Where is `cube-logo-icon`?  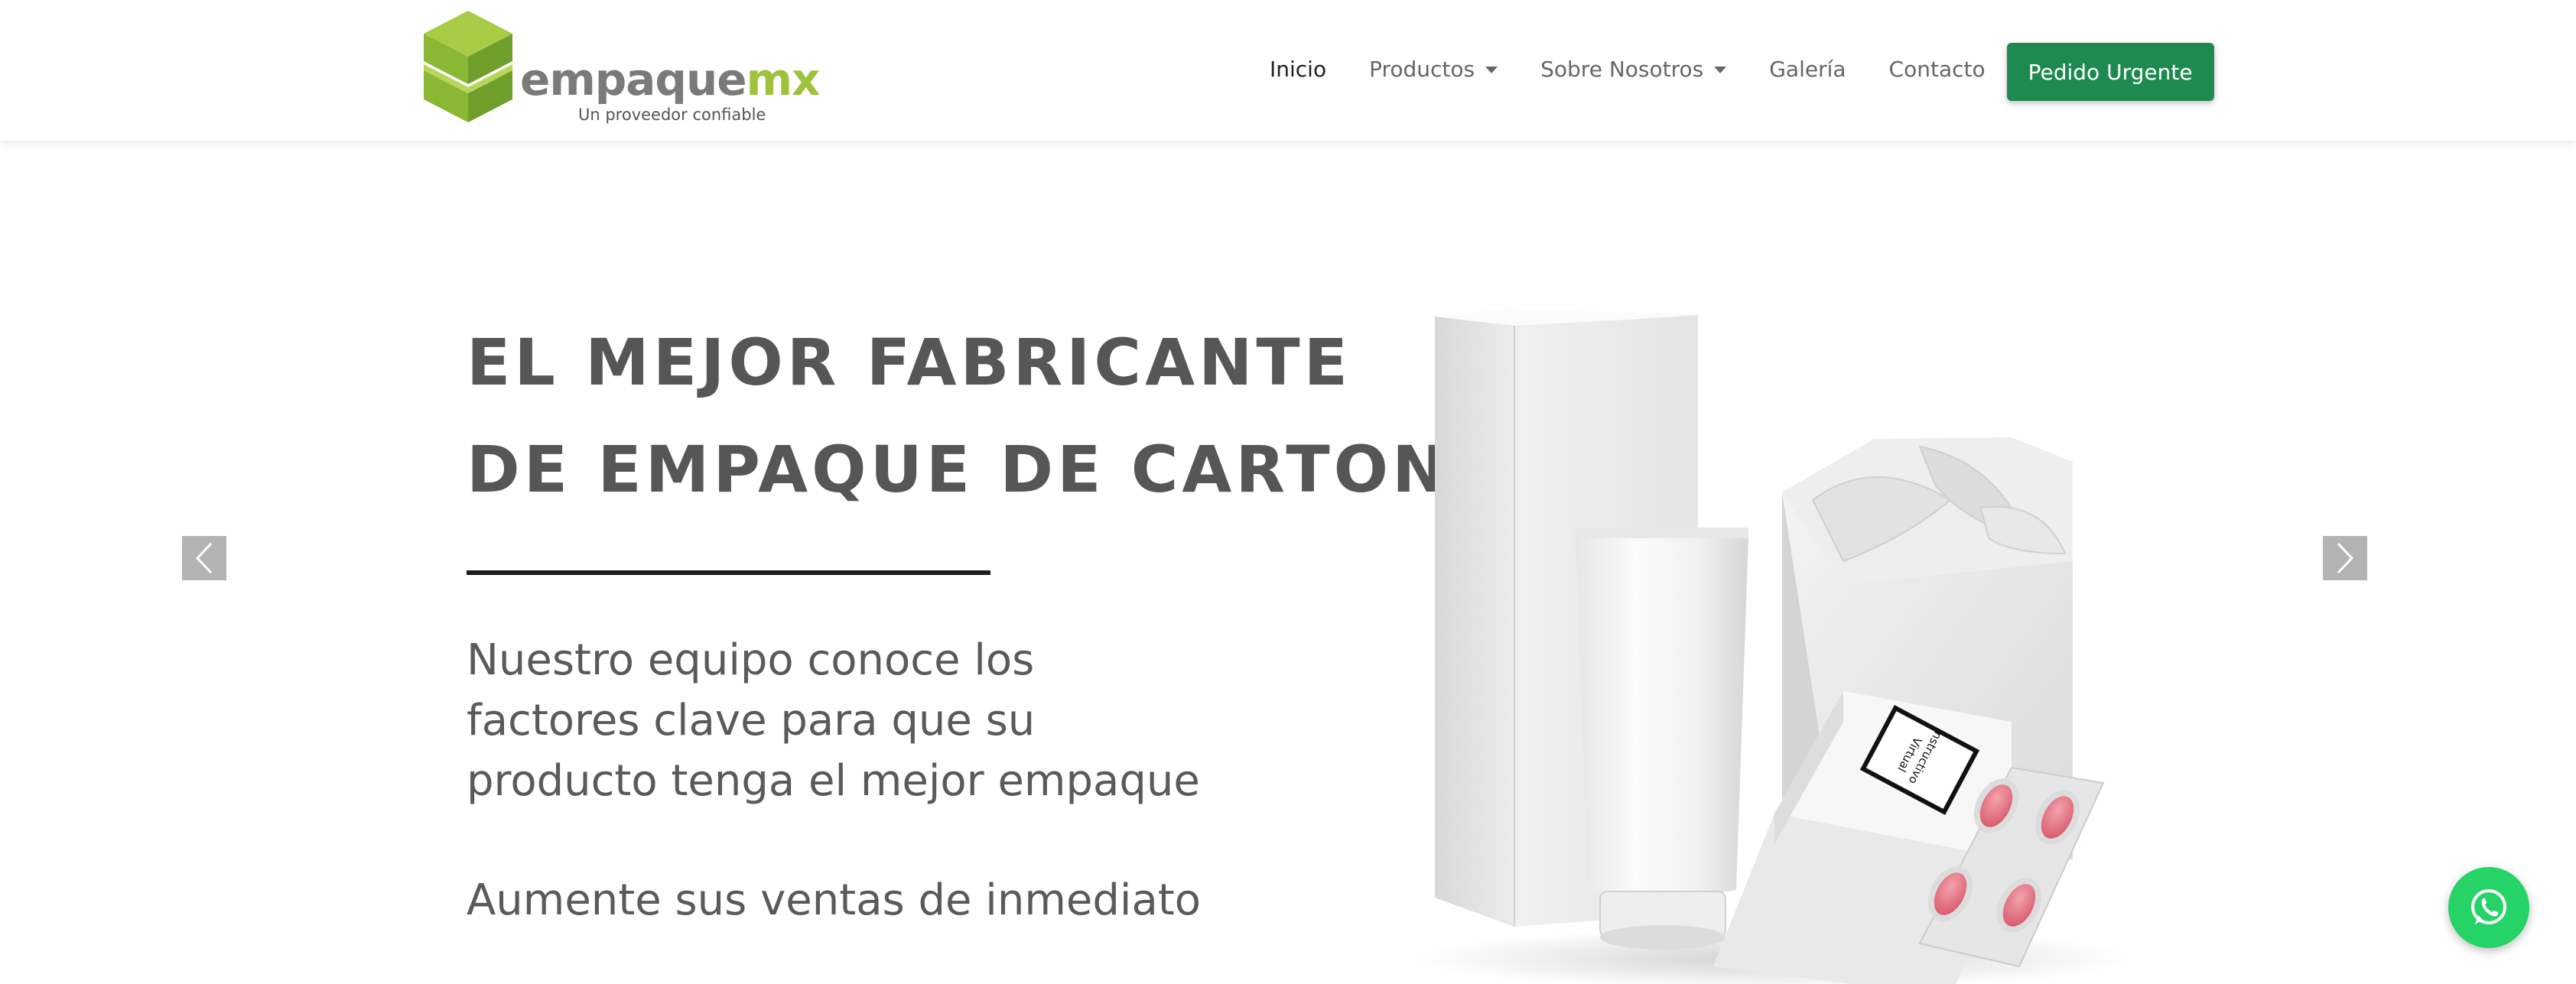 cube-logo-icon is located at coordinates (468, 66).